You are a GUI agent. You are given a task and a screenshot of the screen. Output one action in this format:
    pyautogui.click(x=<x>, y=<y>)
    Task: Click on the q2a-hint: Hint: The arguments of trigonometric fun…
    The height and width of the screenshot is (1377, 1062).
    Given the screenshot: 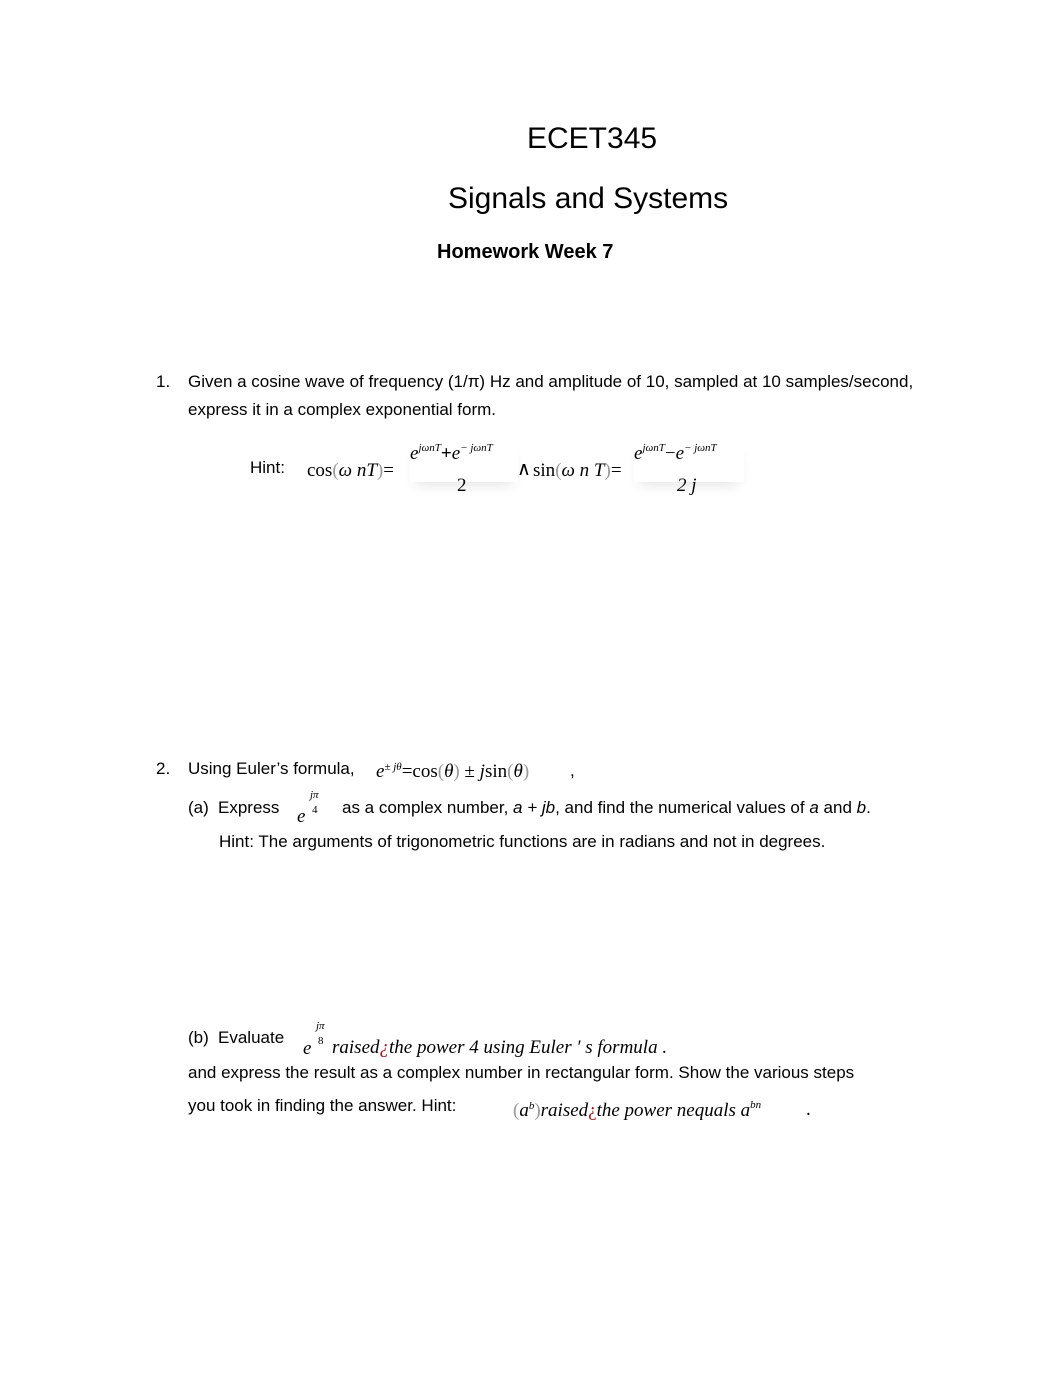 What is the action you would take?
    pyautogui.click(x=522, y=841)
    